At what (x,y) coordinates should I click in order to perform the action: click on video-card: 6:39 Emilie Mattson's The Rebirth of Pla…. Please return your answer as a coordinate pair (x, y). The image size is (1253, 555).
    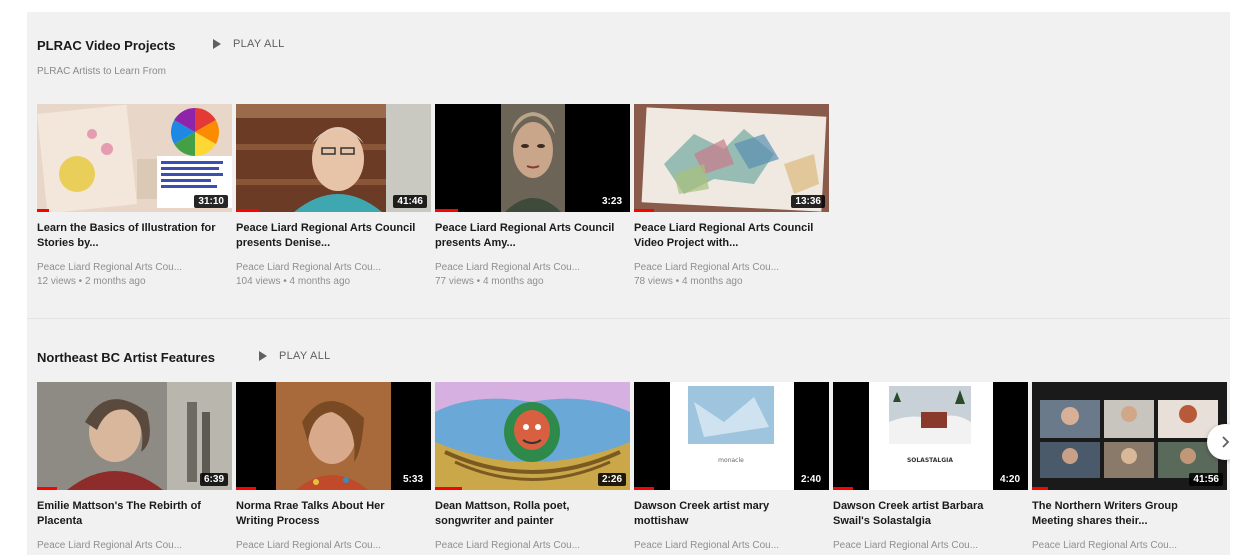
    Looking at the image, I should click on (134, 467).